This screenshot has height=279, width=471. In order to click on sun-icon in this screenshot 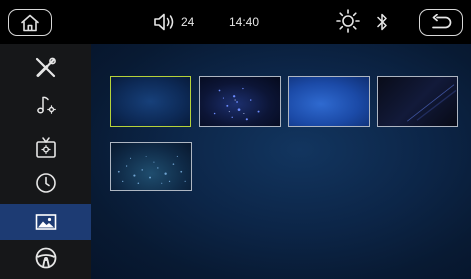, I will do `click(348, 21)`.